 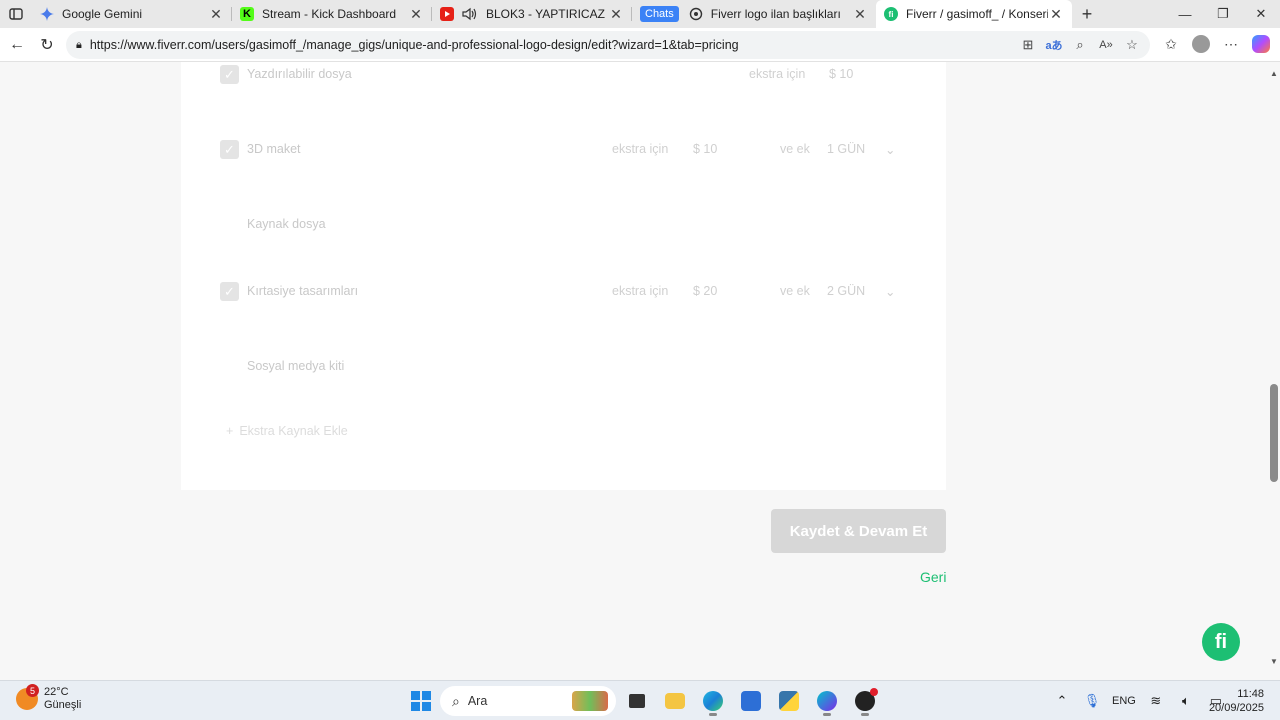 What do you see at coordinates (1274, 73) in the screenshot?
I see `scroll-up-icon: ▲` at bounding box center [1274, 73].